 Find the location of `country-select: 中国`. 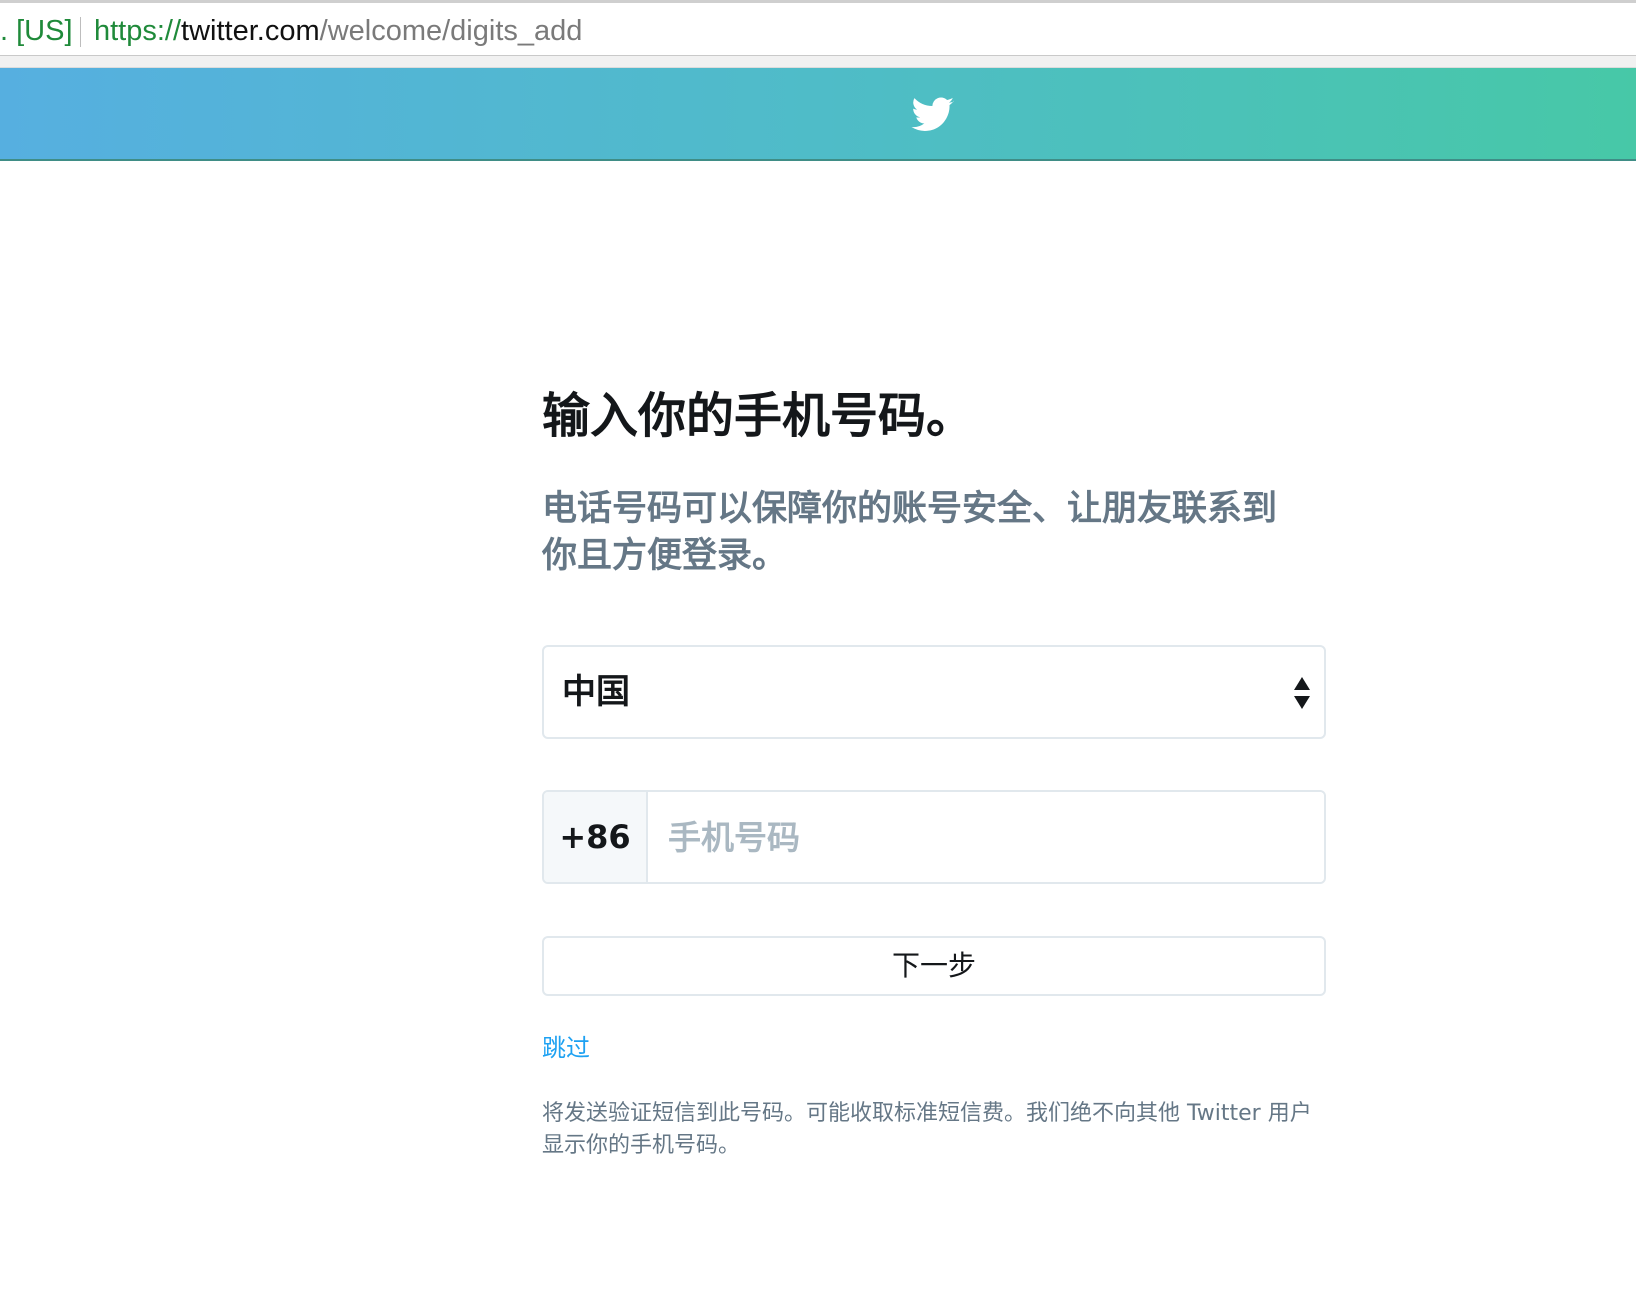

country-select: 中国 is located at coordinates (934, 692).